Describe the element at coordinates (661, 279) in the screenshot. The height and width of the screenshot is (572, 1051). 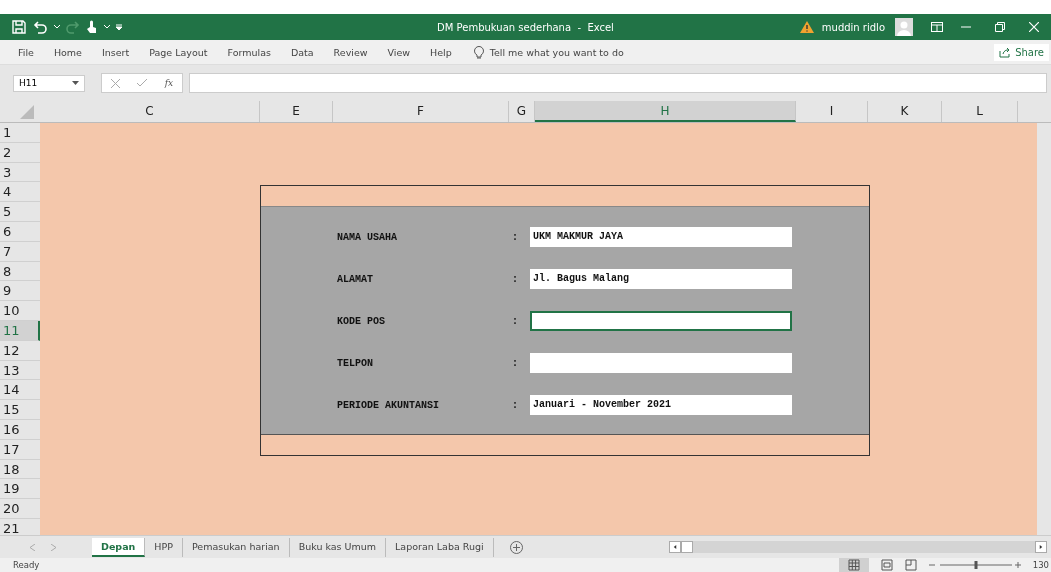
I see `input-cell: Jl. Bagus Malang` at that location.